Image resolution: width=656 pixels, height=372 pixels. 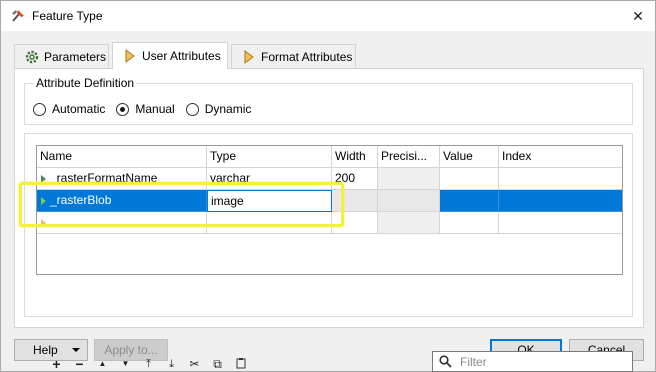 What do you see at coordinates (102, 364) in the screenshot?
I see `move-up-icon: ▲` at bounding box center [102, 364].